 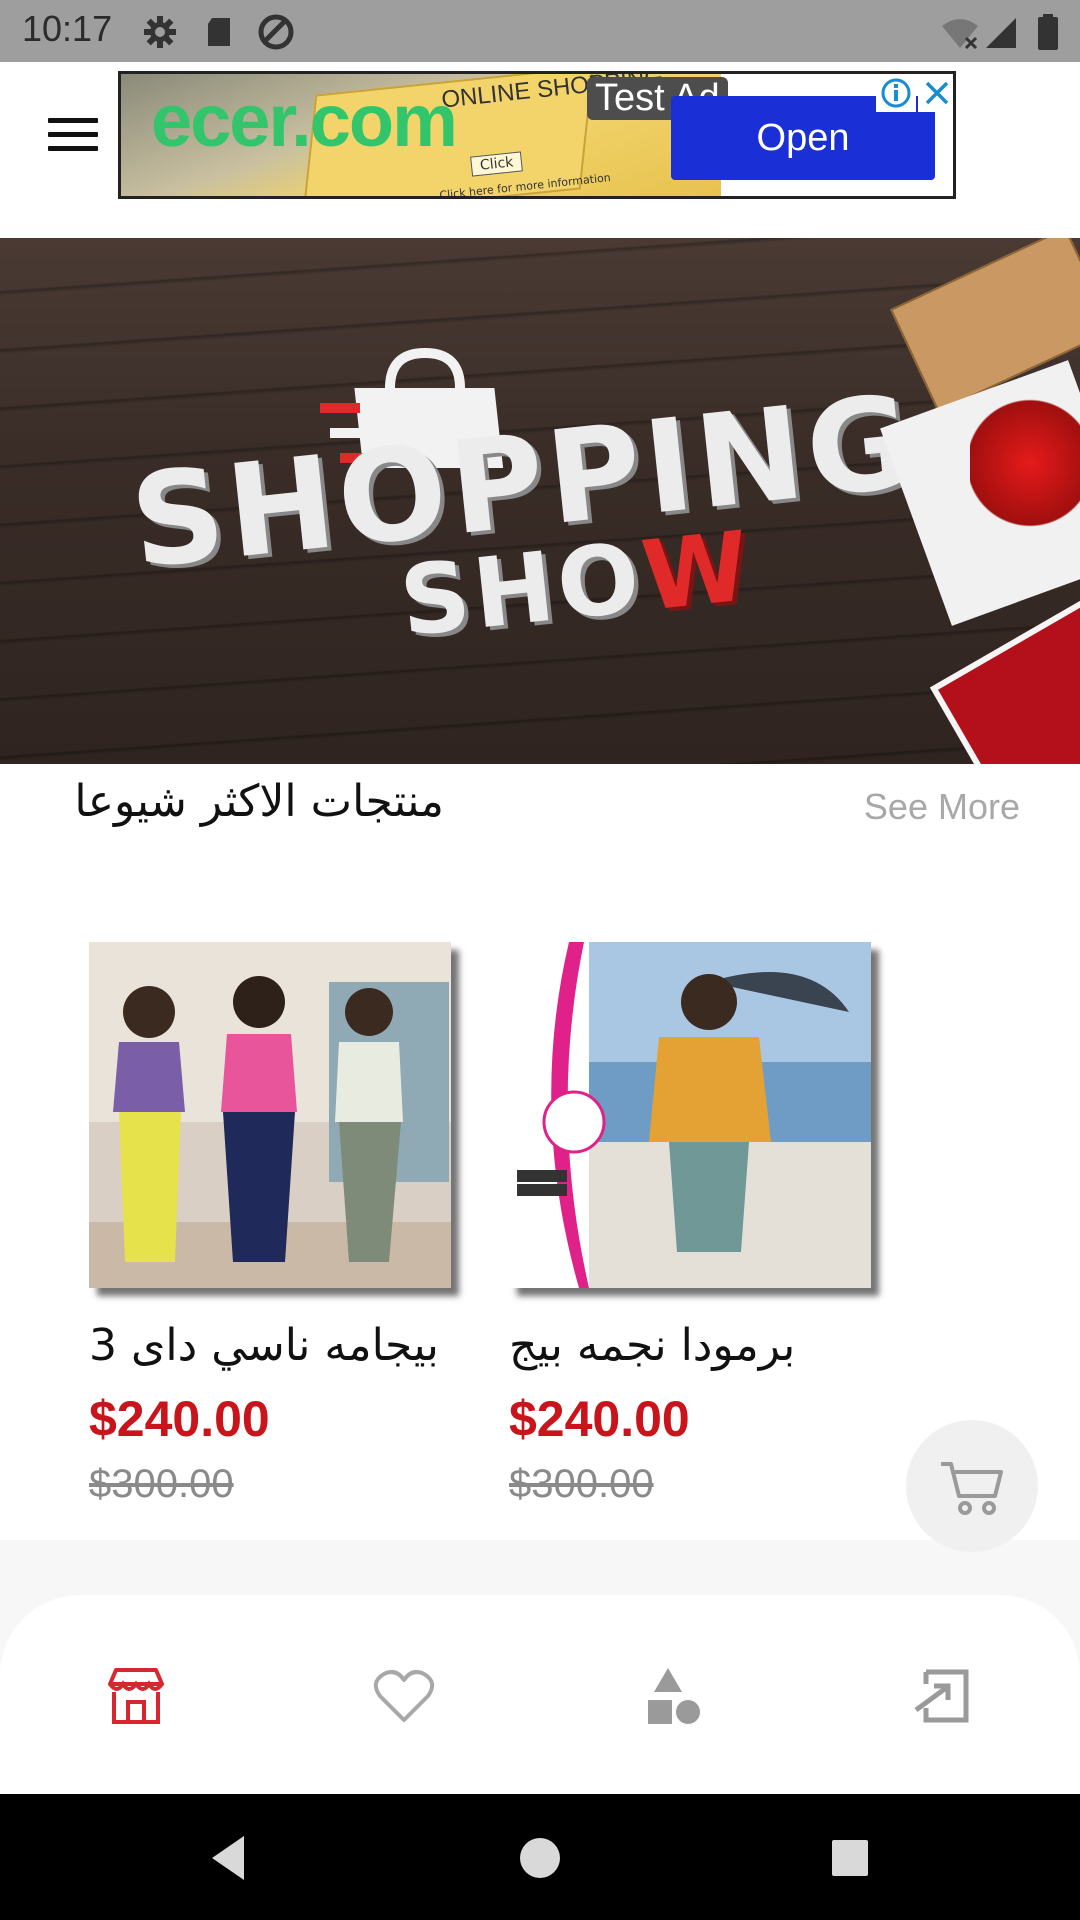 I want to click on back-icon, so click(x=232, y=1858).